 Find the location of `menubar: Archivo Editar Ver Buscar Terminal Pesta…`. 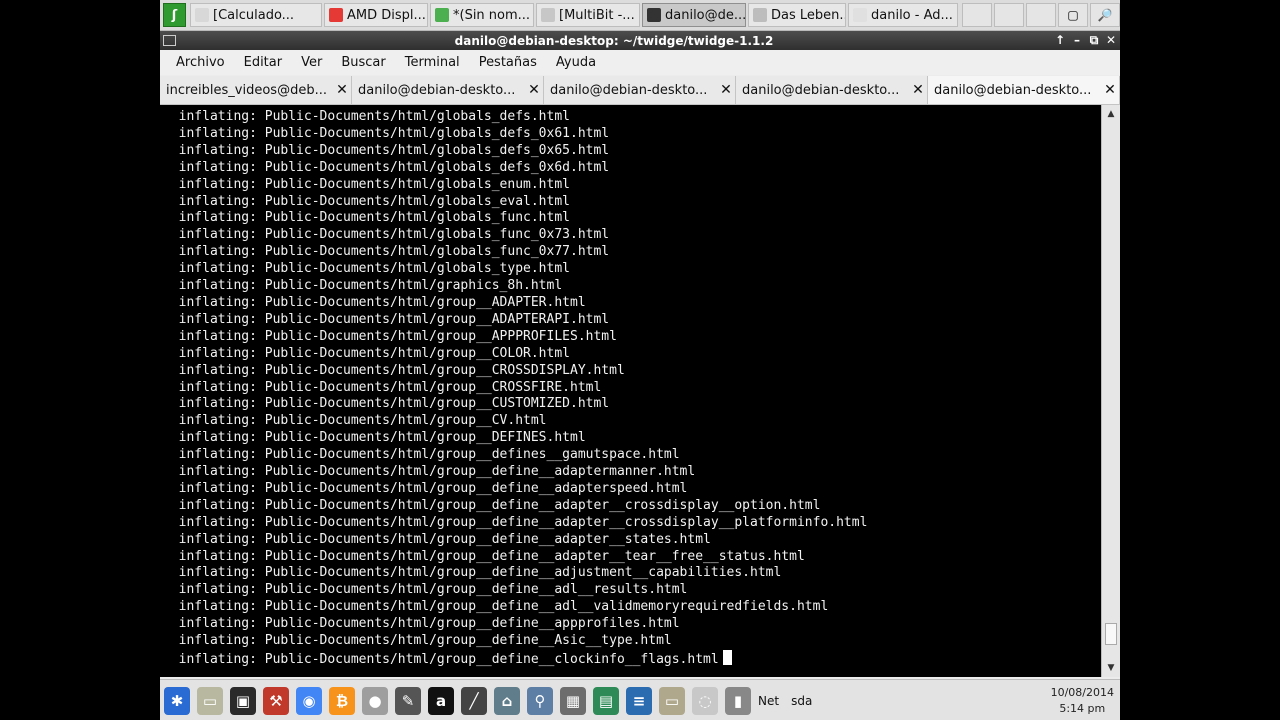

menubar: Archivo Editar Ver Buscar Terminal Pesta… is located at coordinates (640, 62).